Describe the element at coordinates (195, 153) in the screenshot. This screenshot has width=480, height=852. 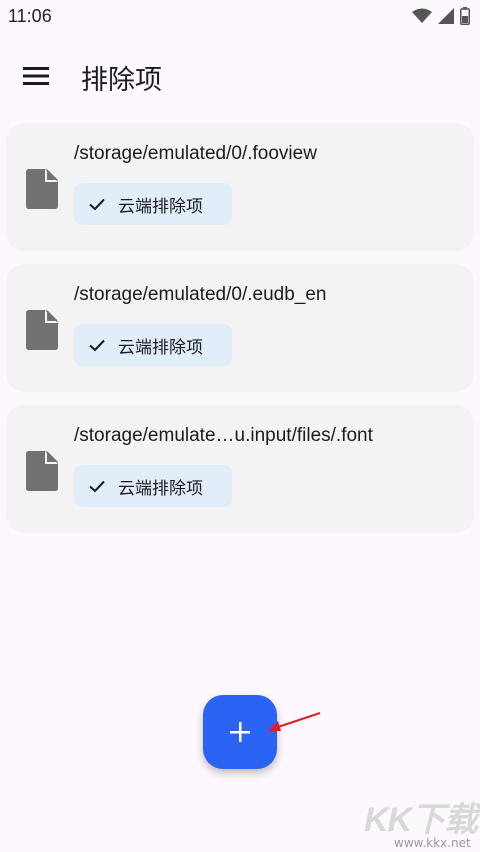
I see `exclusion-path: /storage/emulated/0/.fooview` at that location.